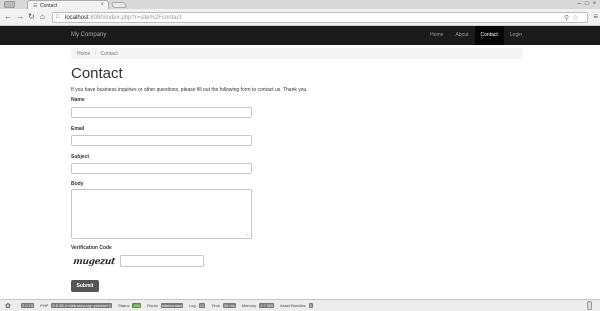  Describe the element at coordinates (85, 286) in the screenshot. I see `submit-button: Submit` at that location.